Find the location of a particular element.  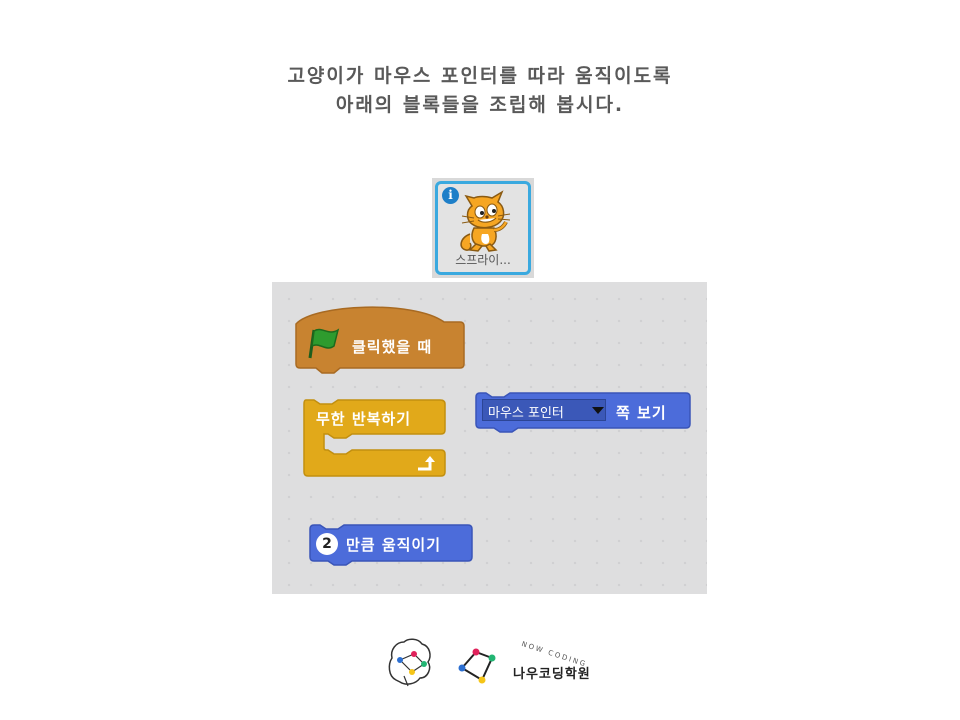

instruction-line-2: 아래의 블록들을 조립해 봅시다. is located at coordinates (480, 105).